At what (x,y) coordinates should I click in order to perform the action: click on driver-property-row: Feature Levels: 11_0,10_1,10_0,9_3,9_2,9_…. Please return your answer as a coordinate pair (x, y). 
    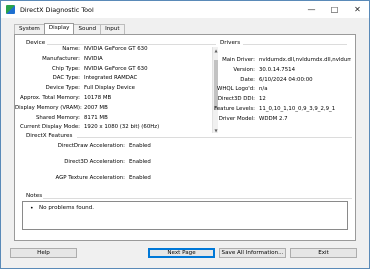
    Looking at the image, I should click on (175, 109).